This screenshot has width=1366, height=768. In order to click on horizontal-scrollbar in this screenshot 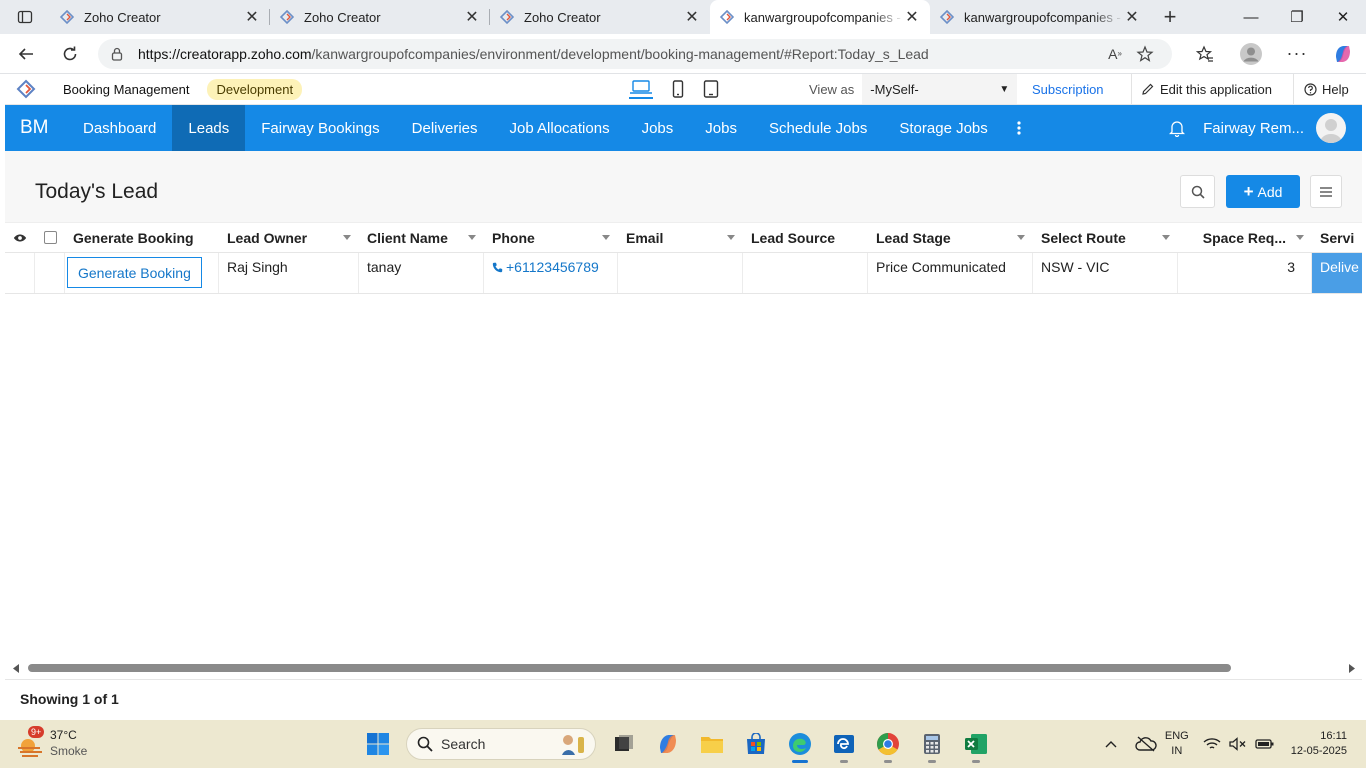, I will do `click(683, 668)`.